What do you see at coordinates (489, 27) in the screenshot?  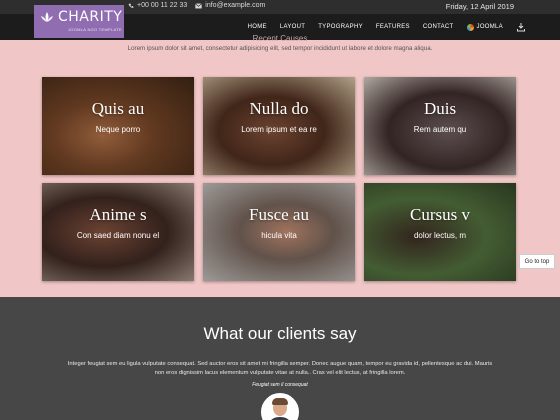 I see `nav-item-joomla-label: JOOMLA` at bounding box center [489, 27].